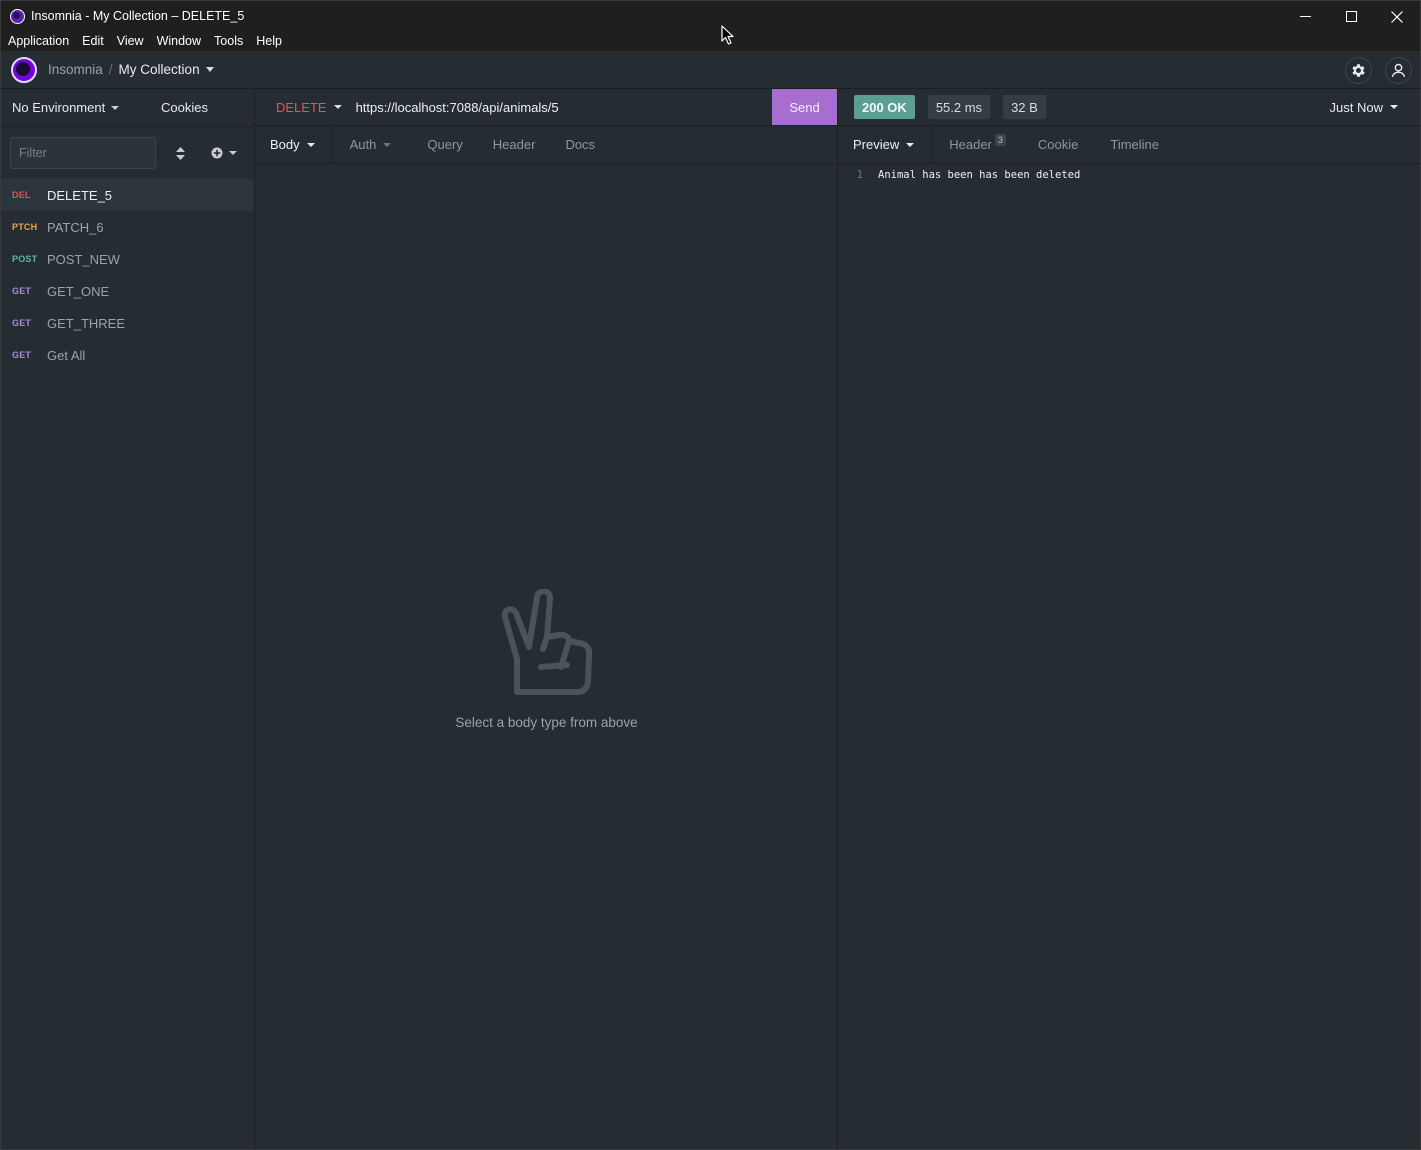 Image resolution: width=1421 pixels, height=1150 pixels. I want to click on breadcrumb-home: Insomnia, so click(75, 69).